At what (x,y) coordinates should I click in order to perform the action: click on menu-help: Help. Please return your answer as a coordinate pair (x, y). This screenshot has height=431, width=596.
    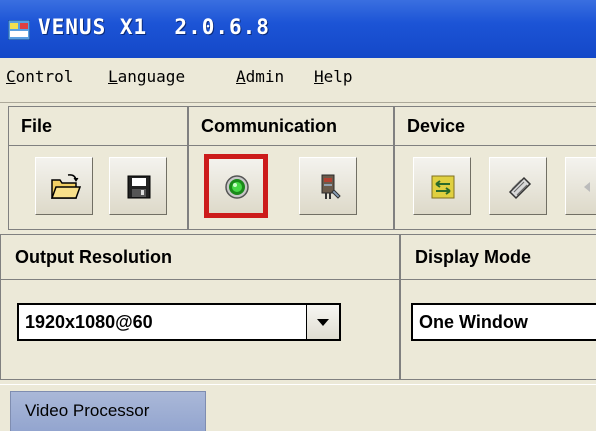
    Looking at the image, I should click on (333, 76).